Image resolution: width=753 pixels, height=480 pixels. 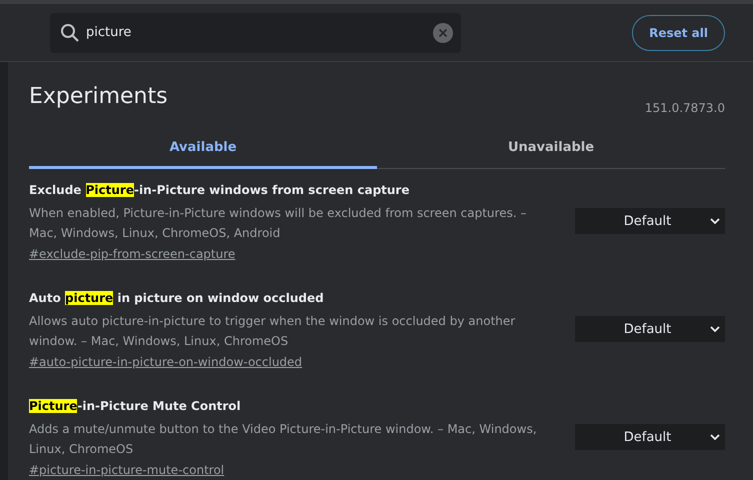 I want to click on tab: Unavailable, so click(x=551, y=149).